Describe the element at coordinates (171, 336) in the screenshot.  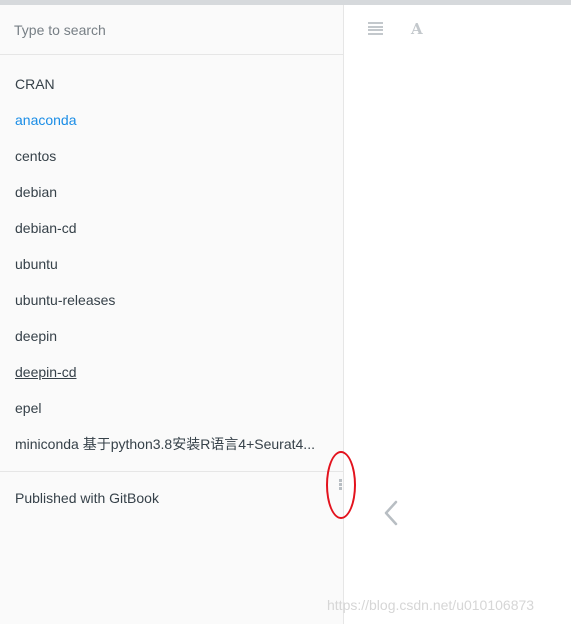
I see `sidebar-item-deepin: deepin` at that location.